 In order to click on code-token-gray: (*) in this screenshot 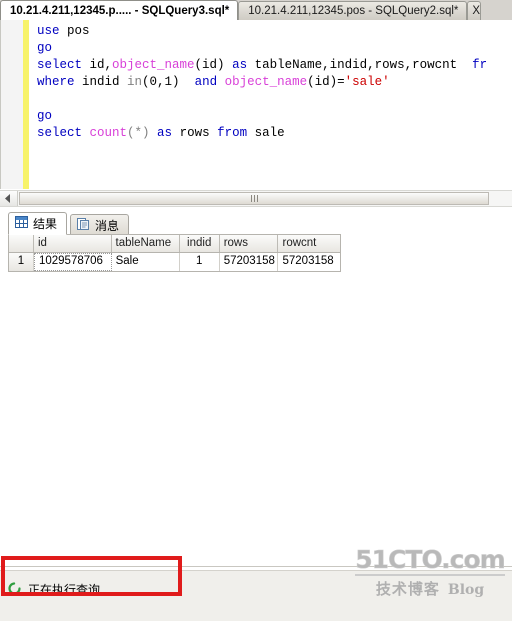, I will do `click(142, 133)`.